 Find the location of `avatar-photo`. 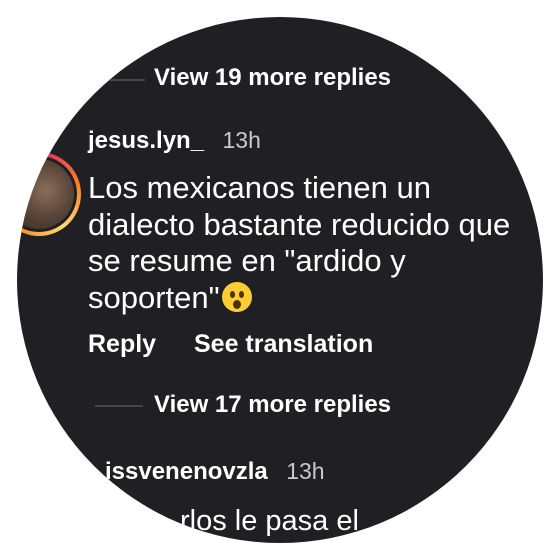

avatar-photo is located at coordinates (45, 194).